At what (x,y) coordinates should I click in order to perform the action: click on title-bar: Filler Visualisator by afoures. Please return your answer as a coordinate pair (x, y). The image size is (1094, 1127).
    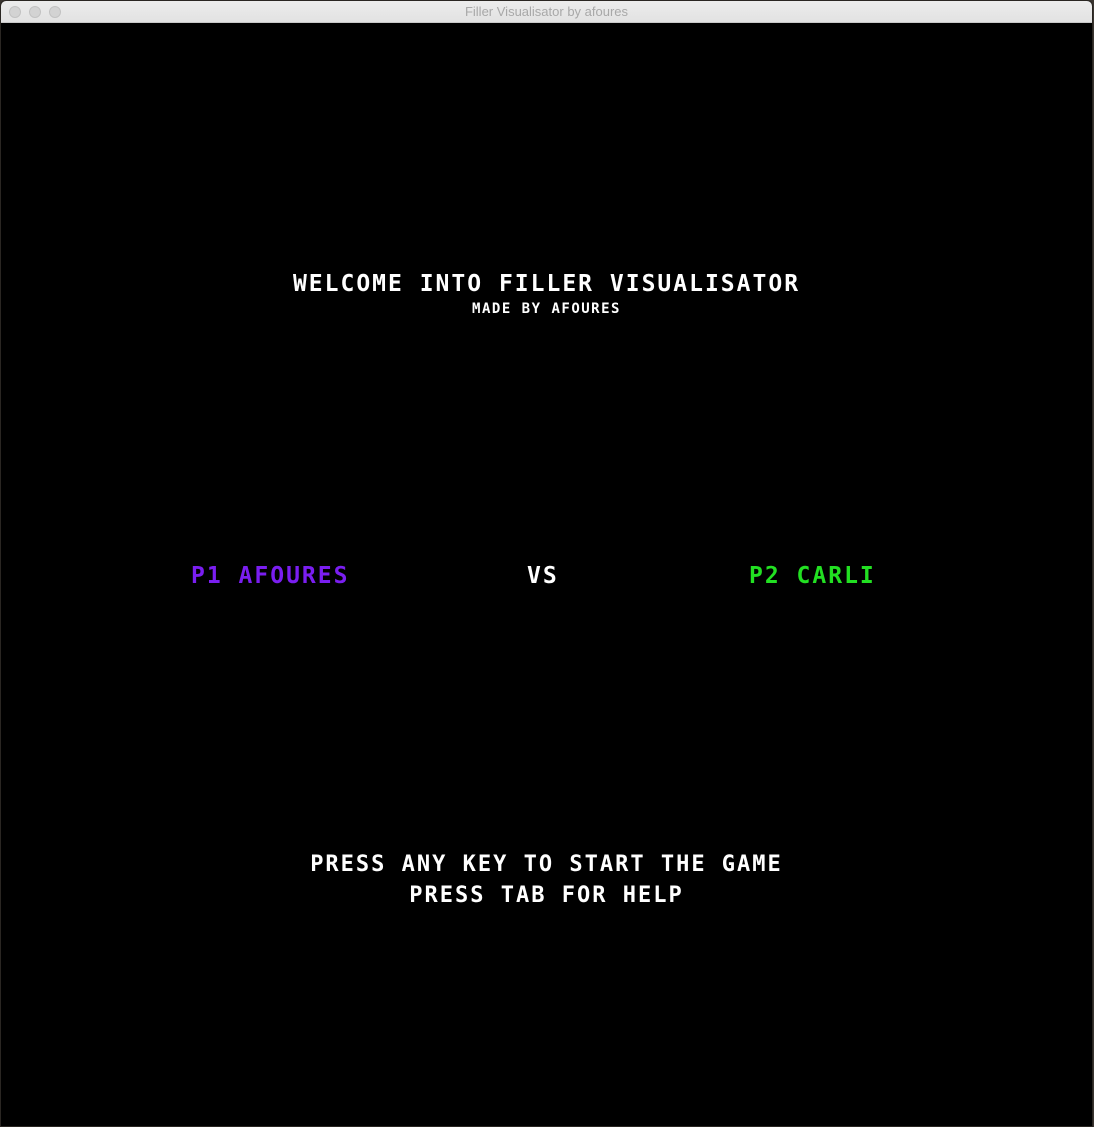
    Looking at the image, I should click on (546, 12).